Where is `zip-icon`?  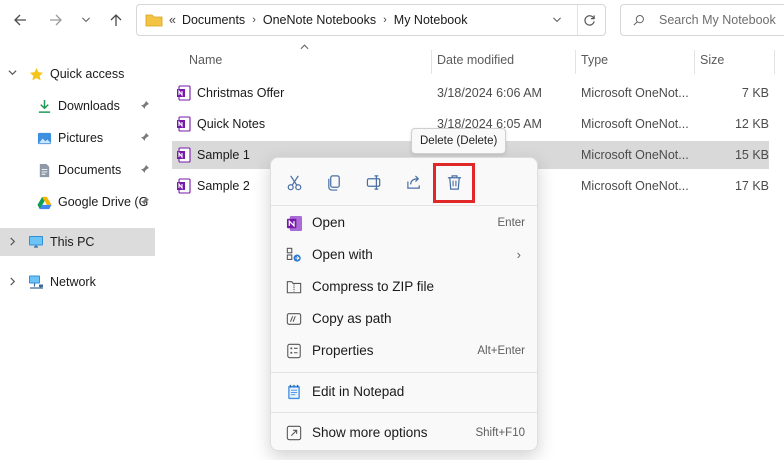 zip-icon is located at coordinates (294, 287).